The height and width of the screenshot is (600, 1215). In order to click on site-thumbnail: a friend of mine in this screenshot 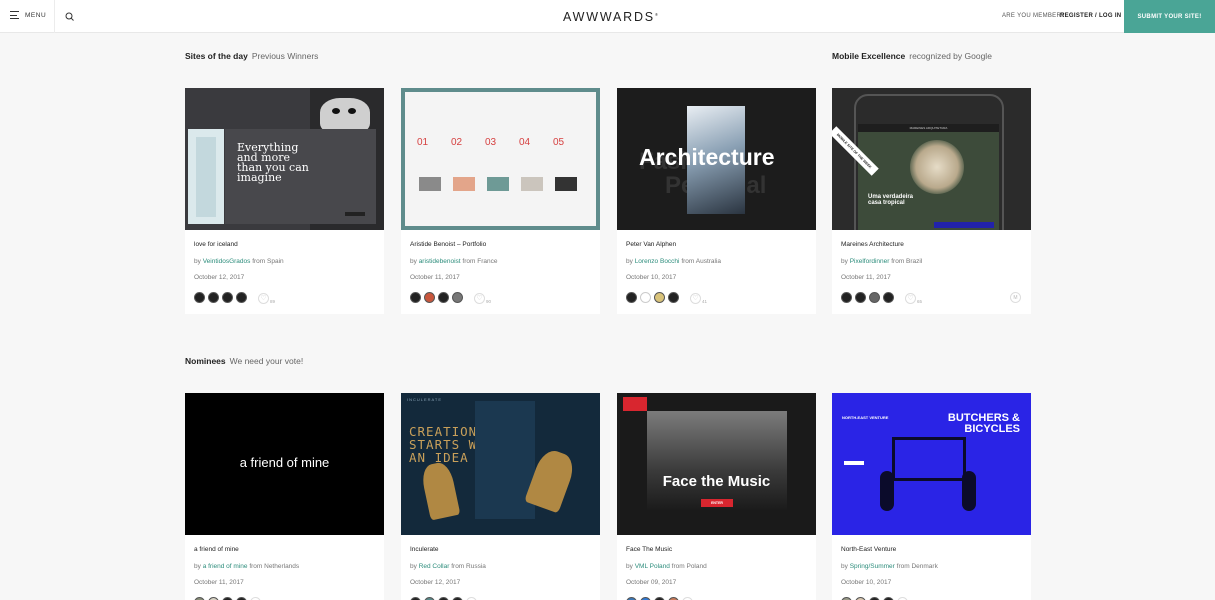, I will do `click(284, 464)`.